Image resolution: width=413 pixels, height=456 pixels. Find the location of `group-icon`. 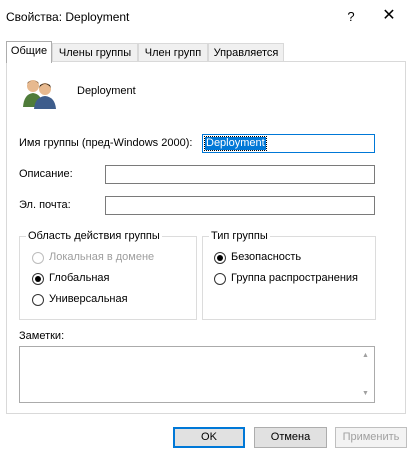

group-icon is located at coordinates (39, 94).